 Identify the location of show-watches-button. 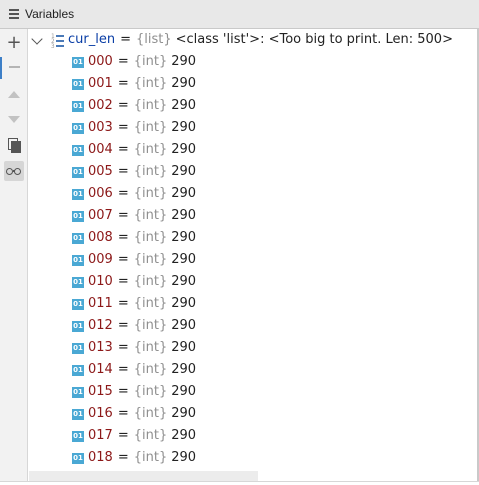
(14, 171).